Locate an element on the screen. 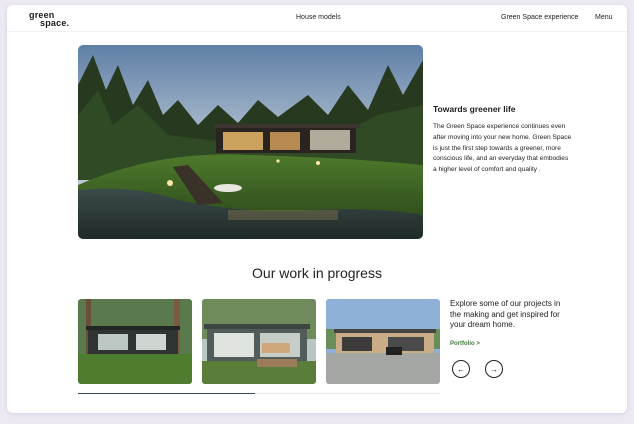  next-button: → is located at coordinates (494, 369).